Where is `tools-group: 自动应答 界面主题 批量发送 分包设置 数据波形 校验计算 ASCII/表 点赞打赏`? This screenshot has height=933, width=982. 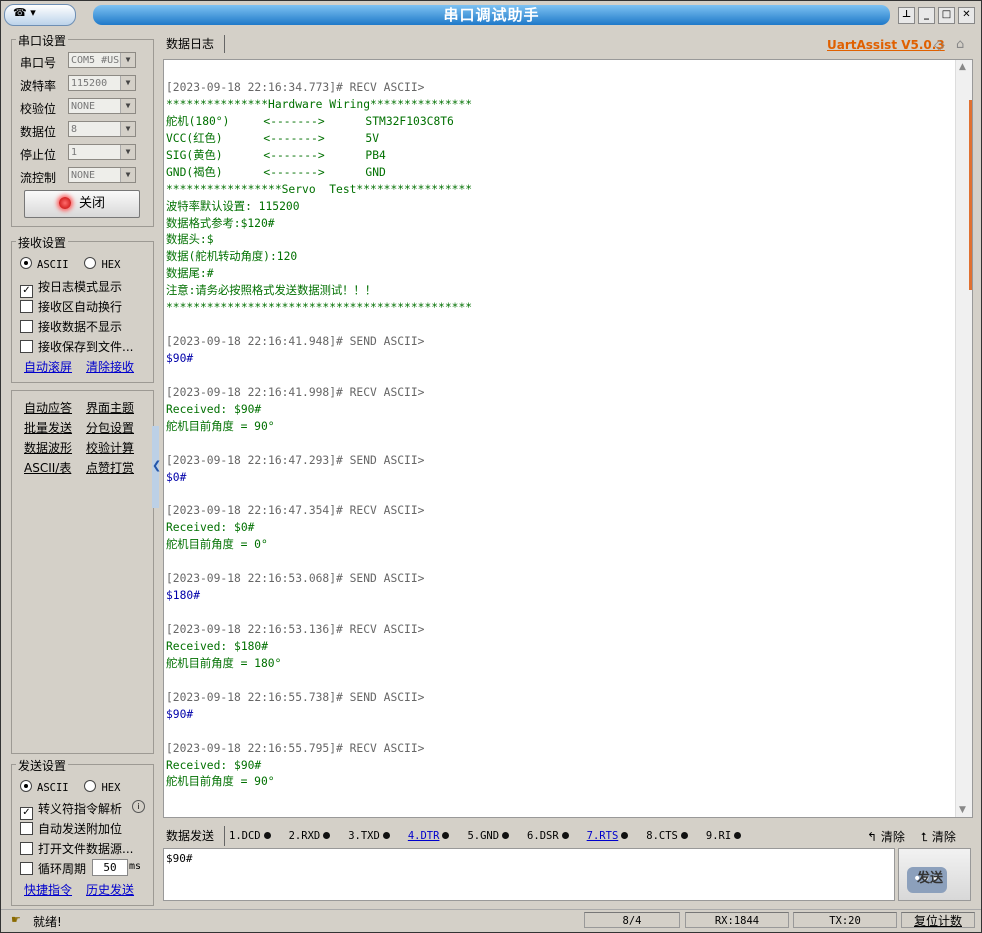
tools-group: 自动应答 界面主题 批量发送 分包设置 数据波形 校验计算 ASCII/表 点赞打赏 is located at coordinates (82, 572).